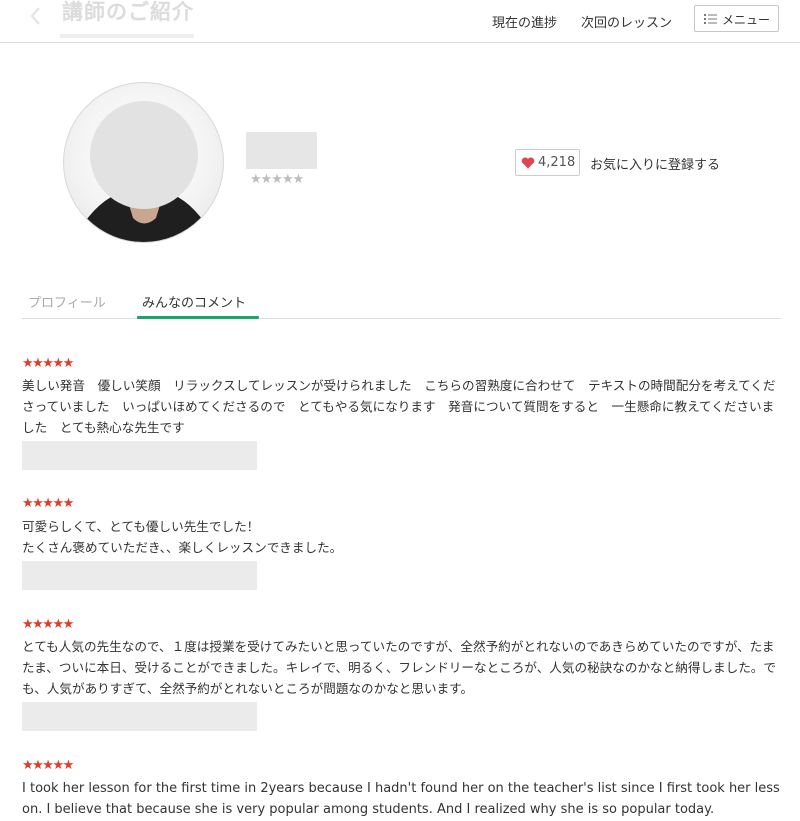  Describe the element at coordinates (746, 20) in the screenshot. I see `menu-label: メニュー` at that location.